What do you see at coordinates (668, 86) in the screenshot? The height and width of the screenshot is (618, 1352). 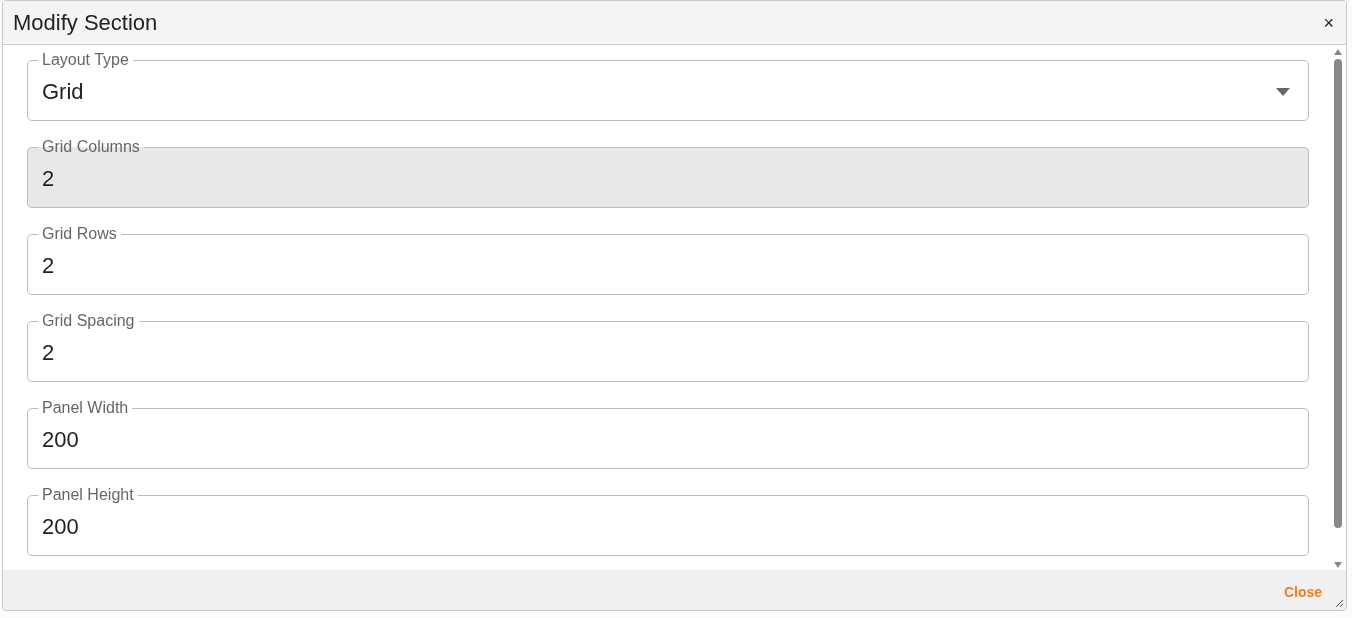 I see `dropdown-field: Layout Type Grid` at bounding box center [668, 86].